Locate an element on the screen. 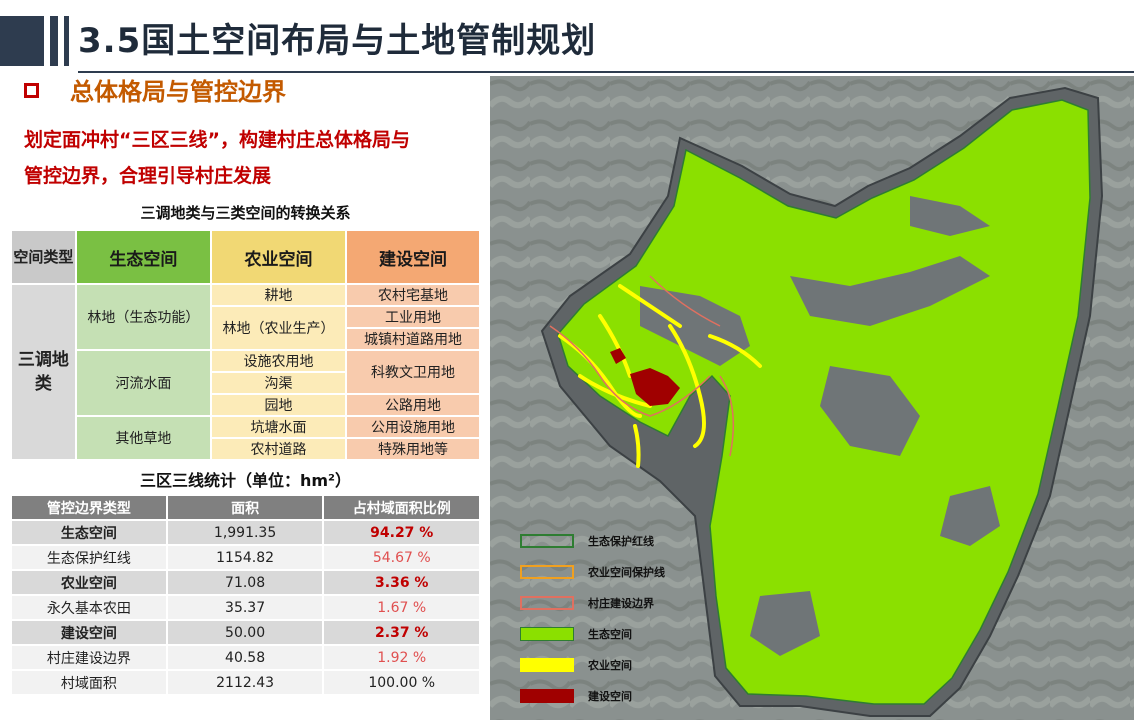 The height and width of the screenshot is (720, 1134). stats-area: 71.08 is located at coordinates (245, 582).